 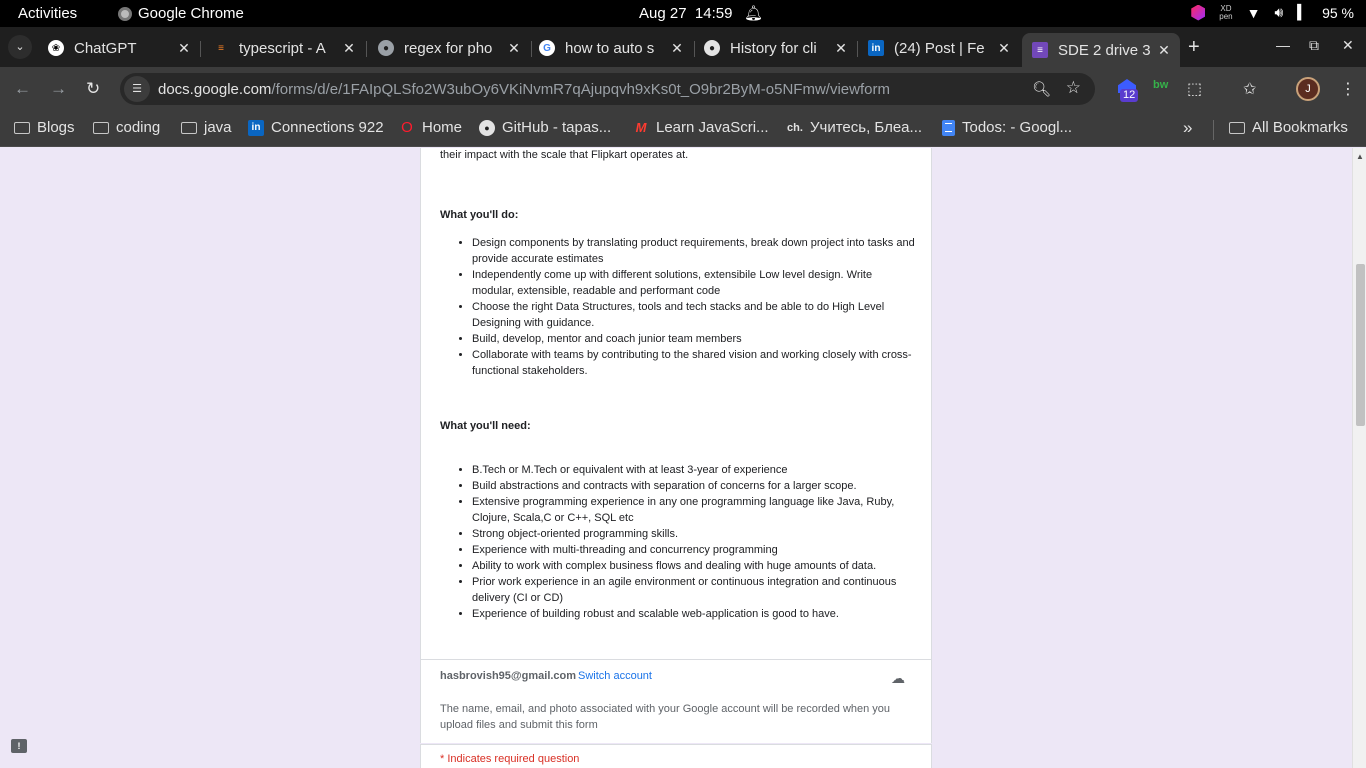 What do you see at coordinates (191, 13) in the screenshot?
I see `app-name: Google Chrome` at bounding box center [191, 13].